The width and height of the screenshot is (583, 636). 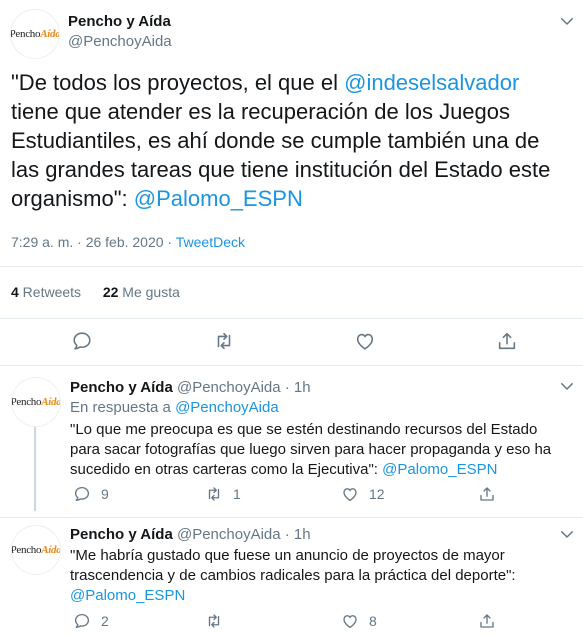 What do you see at coordinates (210, 242) in the screenshot?
I see `source-link: TweetDeck` at bounding box center [210, 242].